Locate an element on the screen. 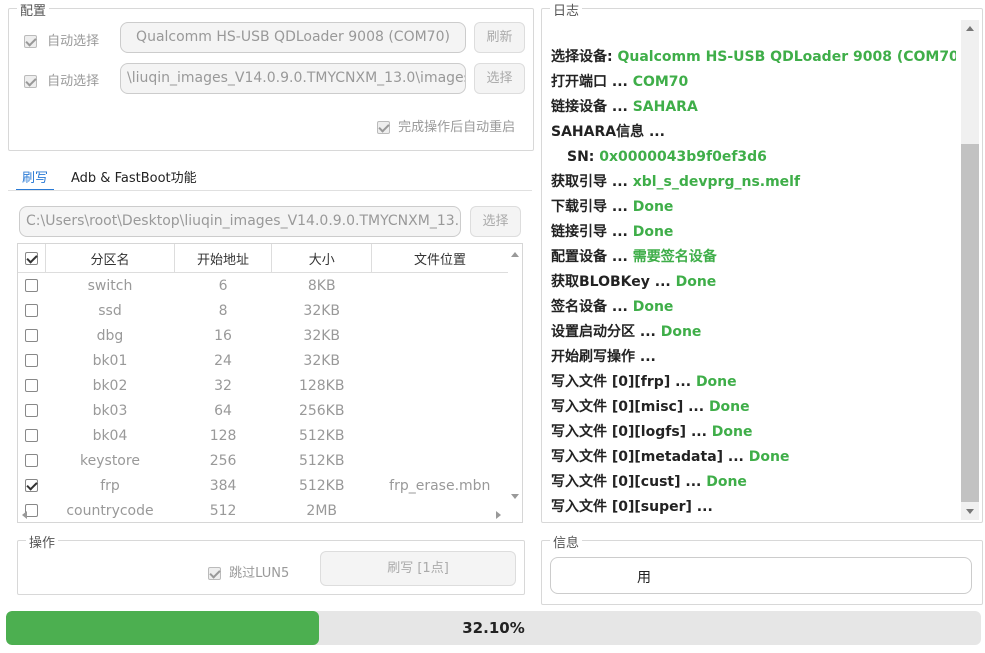 This screenshot has height=653, width=985. log-scroll-up-icon is located at coordinates (970, 28).